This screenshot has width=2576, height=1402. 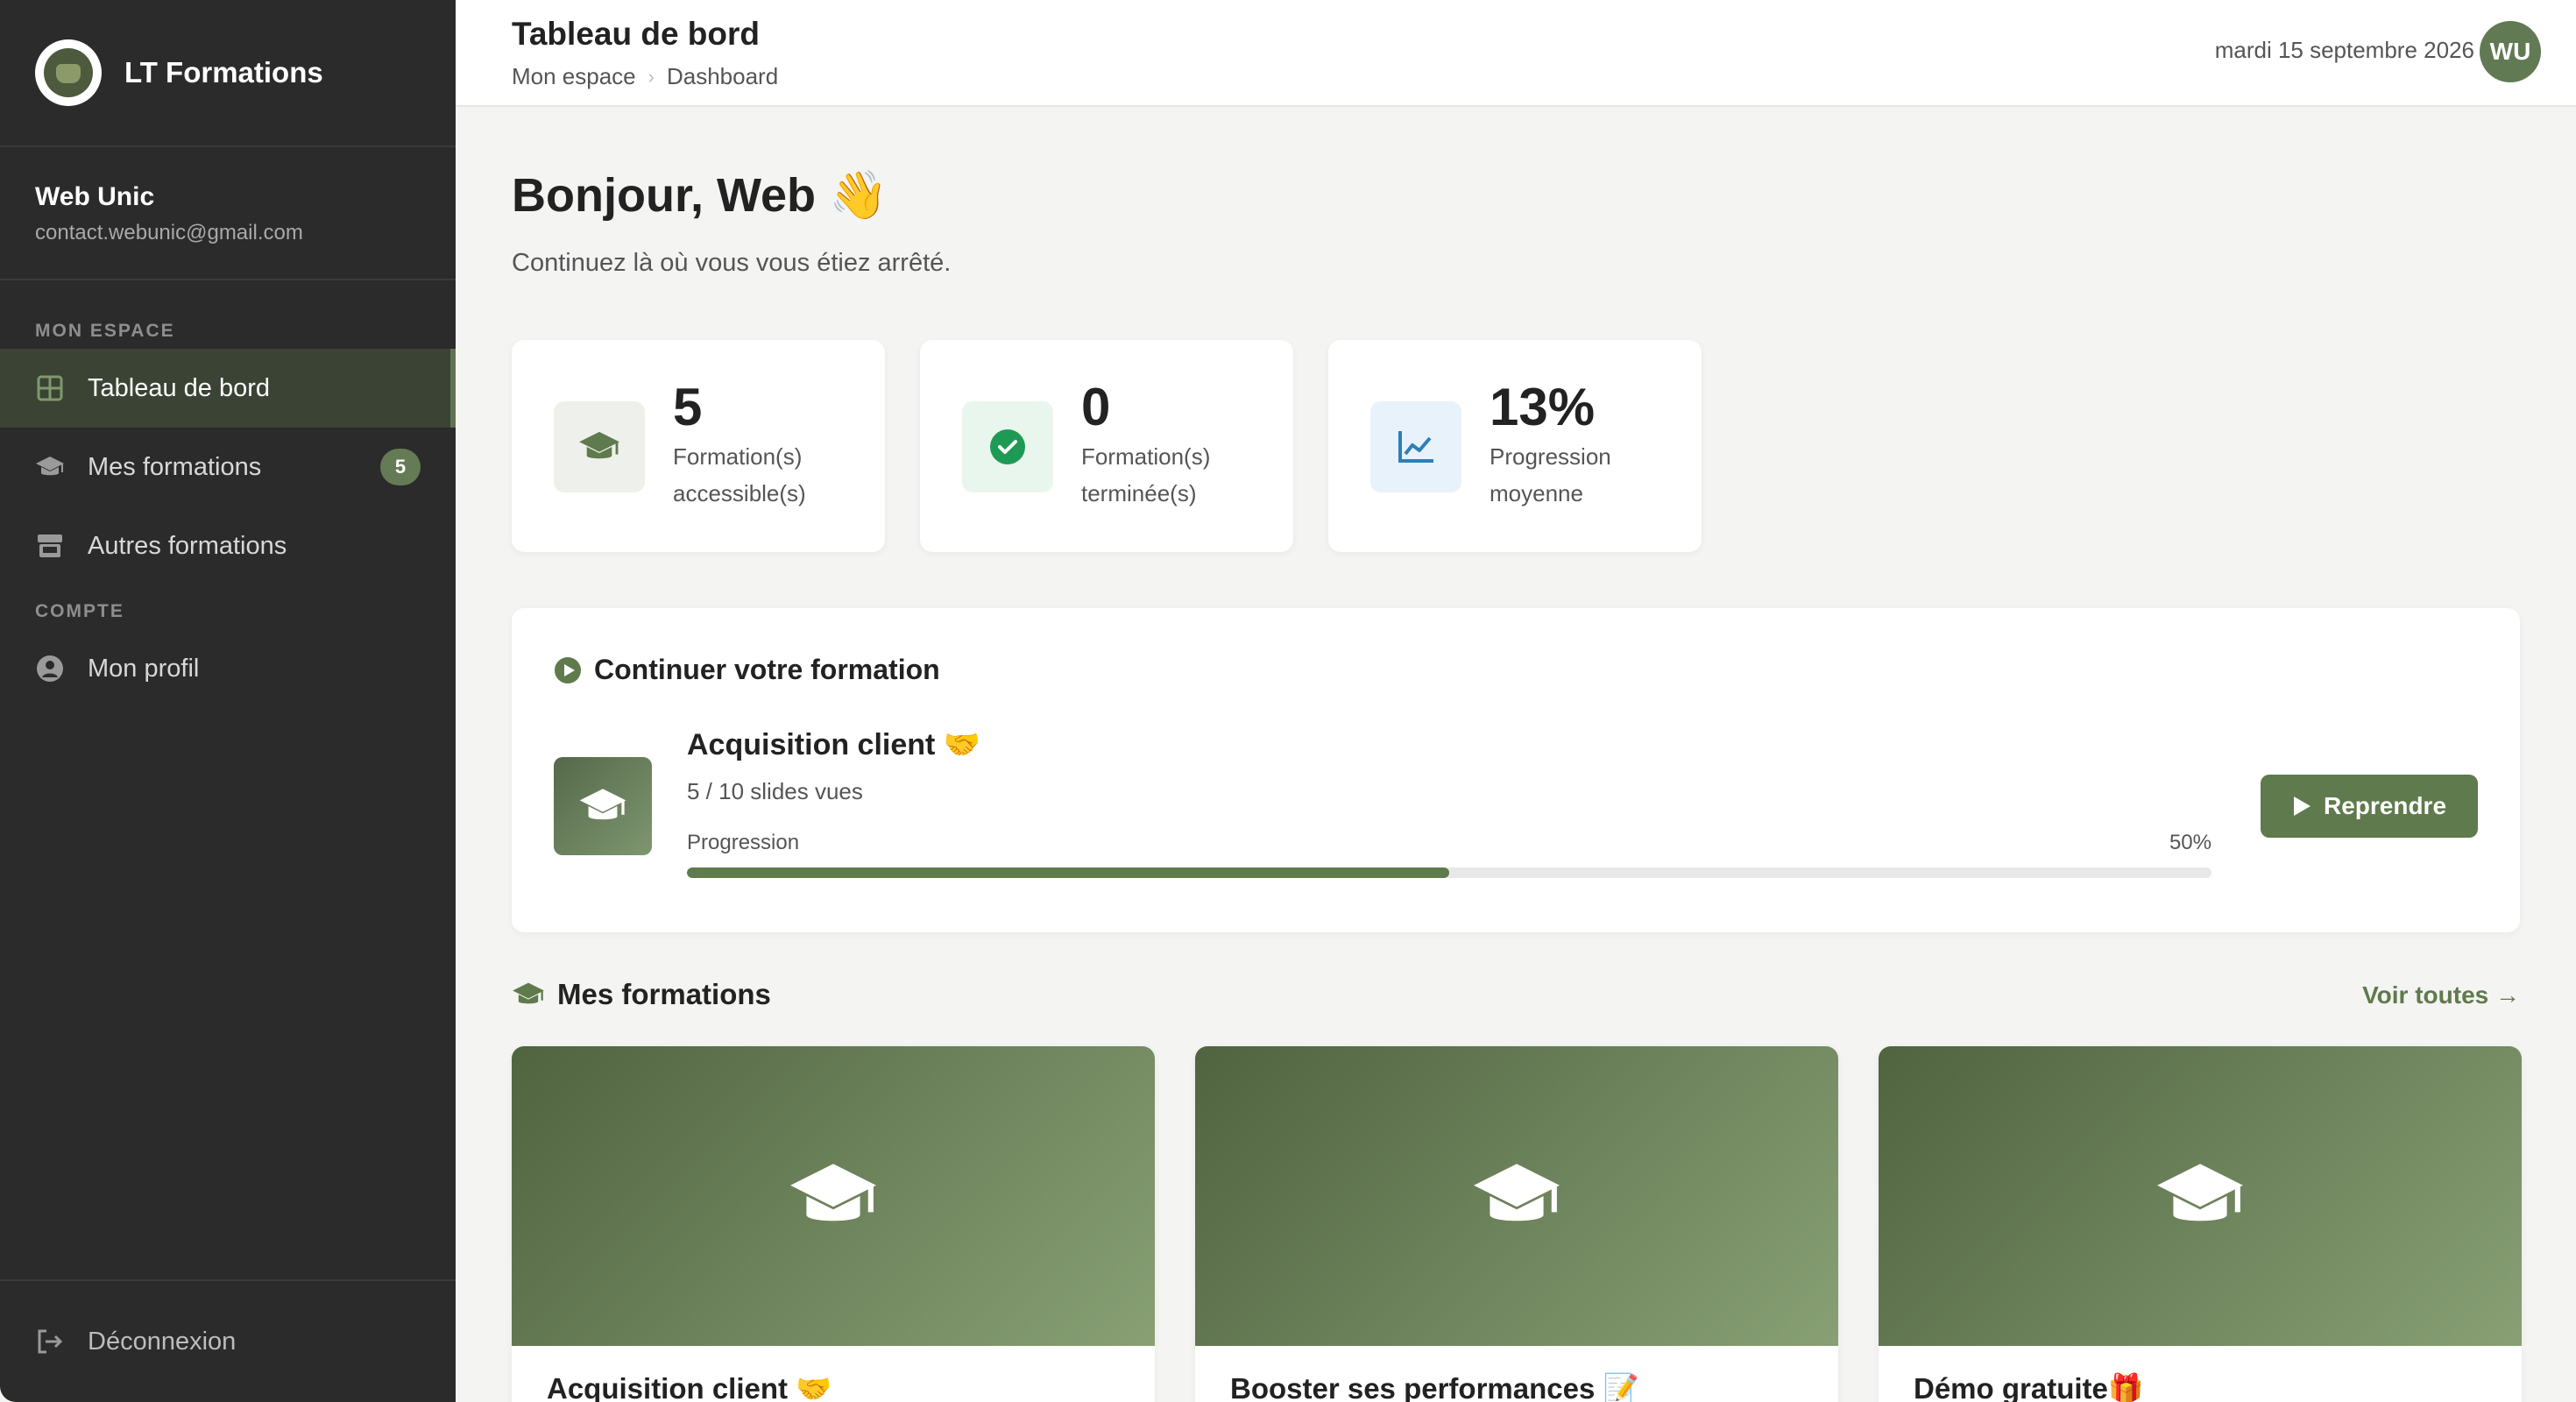 I want to click on stat-value: 0, so click(x=1096, y=407).